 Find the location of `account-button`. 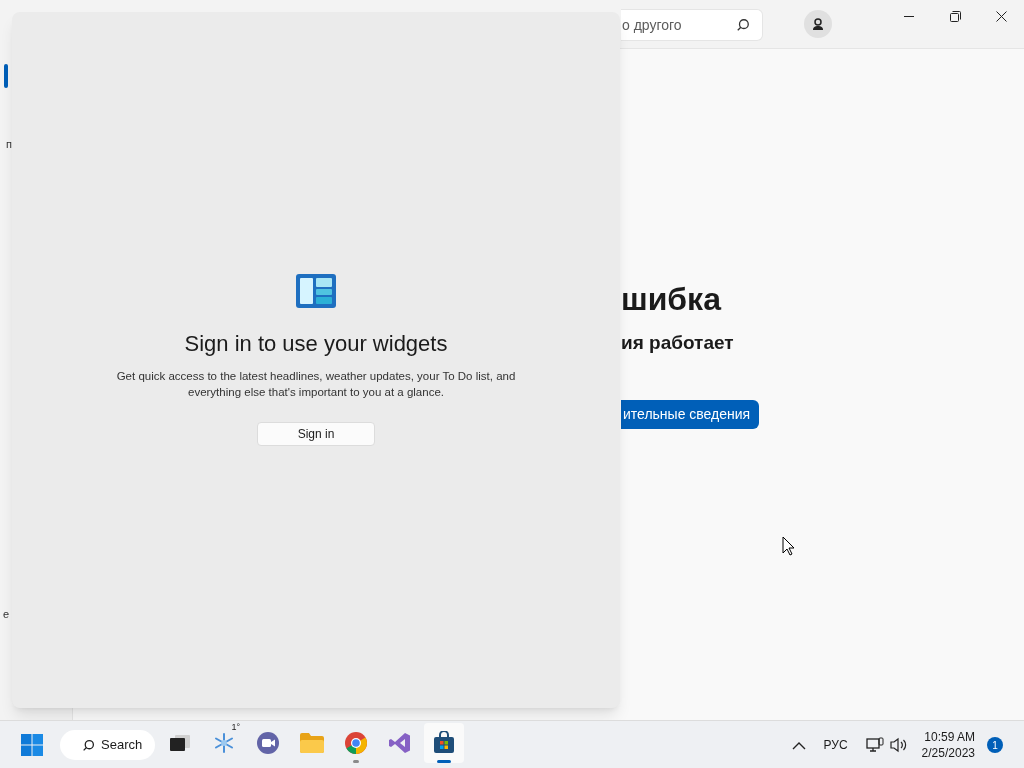

account-button is located at coordinates (818, 24).